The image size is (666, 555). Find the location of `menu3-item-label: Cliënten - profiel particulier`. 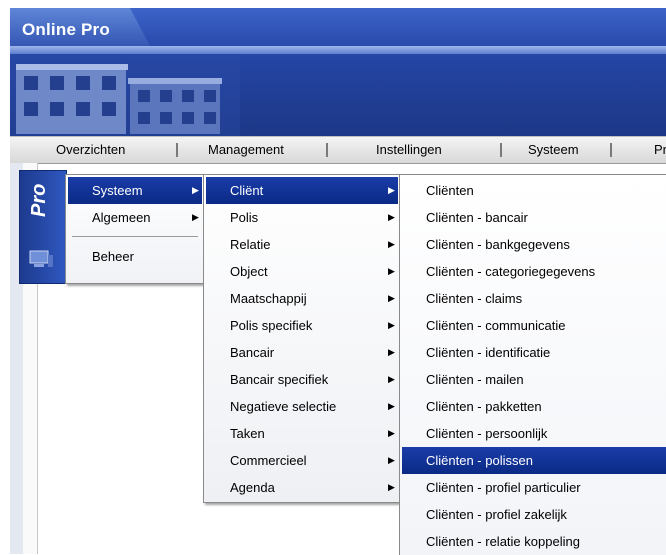

menu3-item-label: Cliënten - profiel particulier is located at coordinates (503, 487).